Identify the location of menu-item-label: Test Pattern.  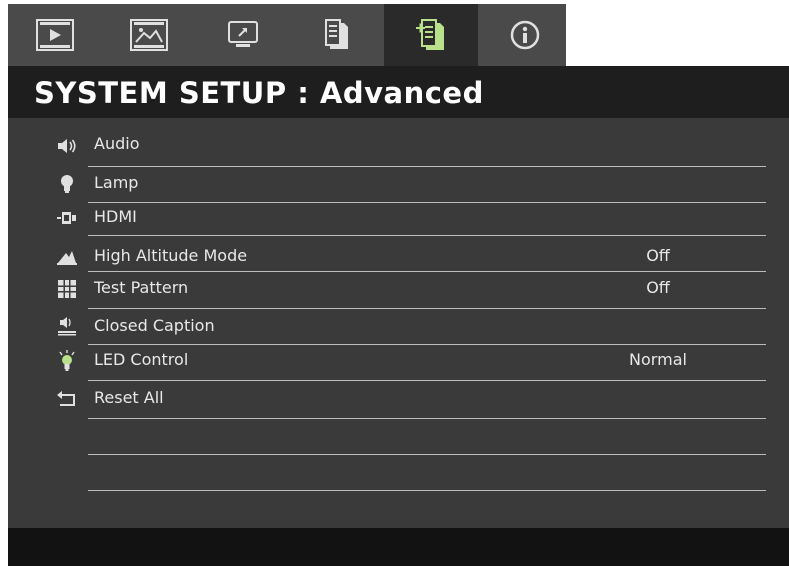
(141, 287).